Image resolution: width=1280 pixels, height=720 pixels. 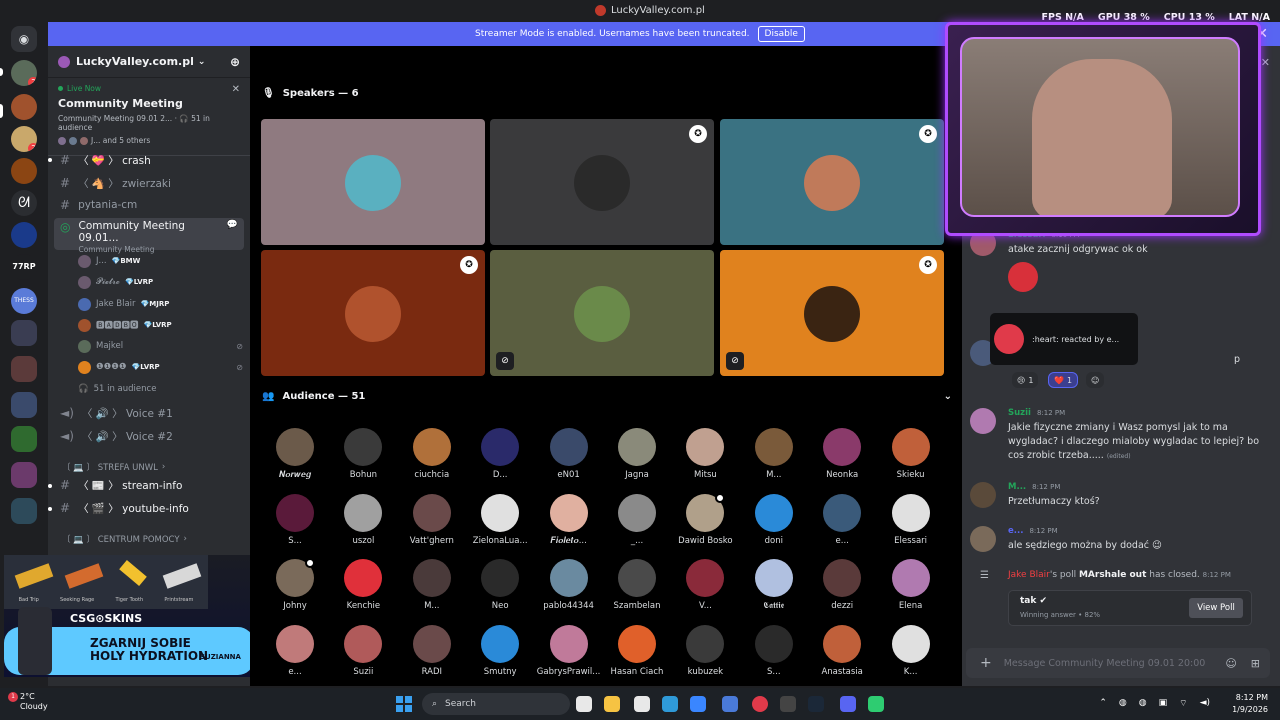 I want to click on speaker-tile: ✪ ⊘, so click(x=832, y=313).